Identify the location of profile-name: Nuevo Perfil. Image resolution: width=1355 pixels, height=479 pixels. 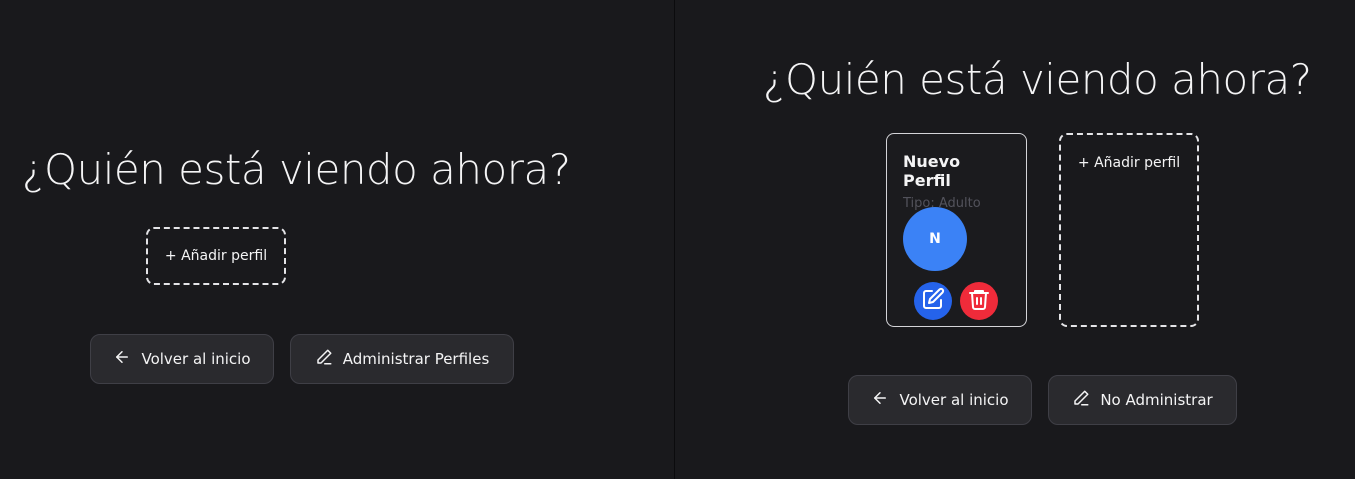
(932, 171).